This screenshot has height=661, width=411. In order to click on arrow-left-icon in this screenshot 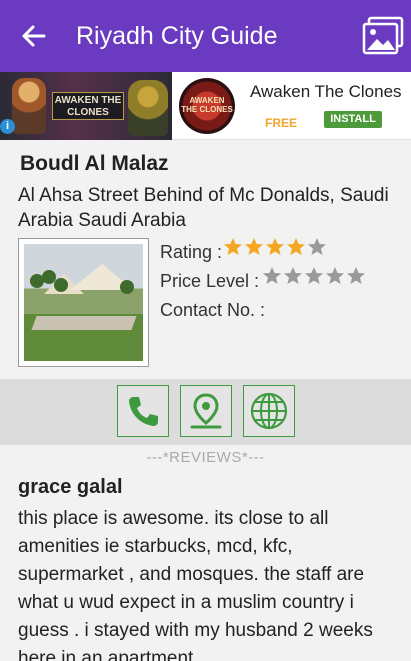, I will do `click(34, 36)`.